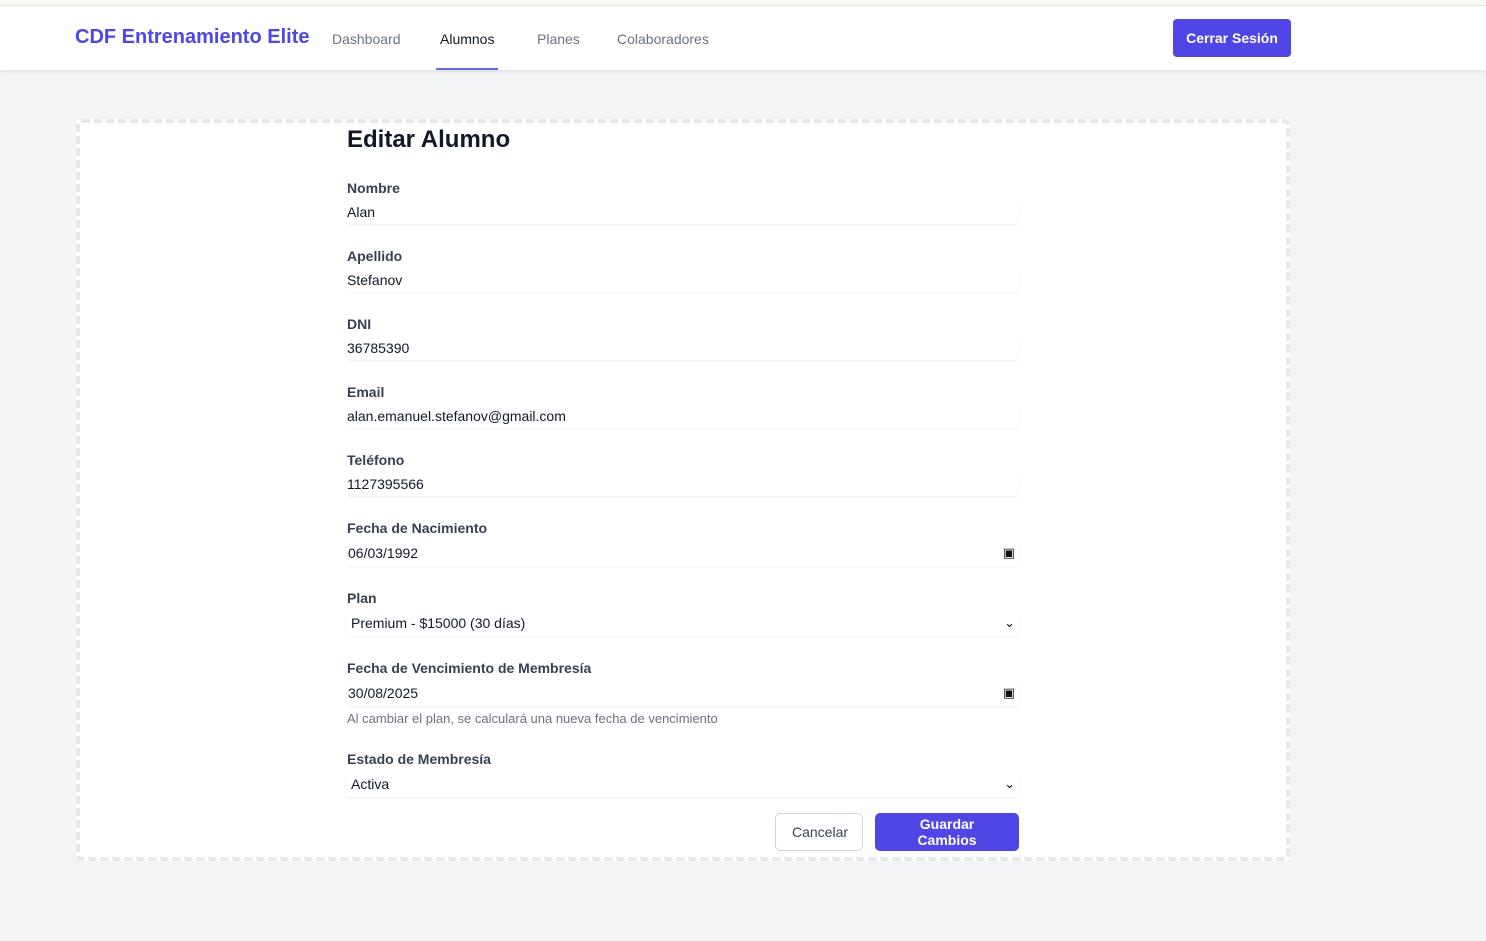 This screenshot has width=1486, height=941. I want to click on plan-value: Premium - $15000 (30 días), so click(438, 623).